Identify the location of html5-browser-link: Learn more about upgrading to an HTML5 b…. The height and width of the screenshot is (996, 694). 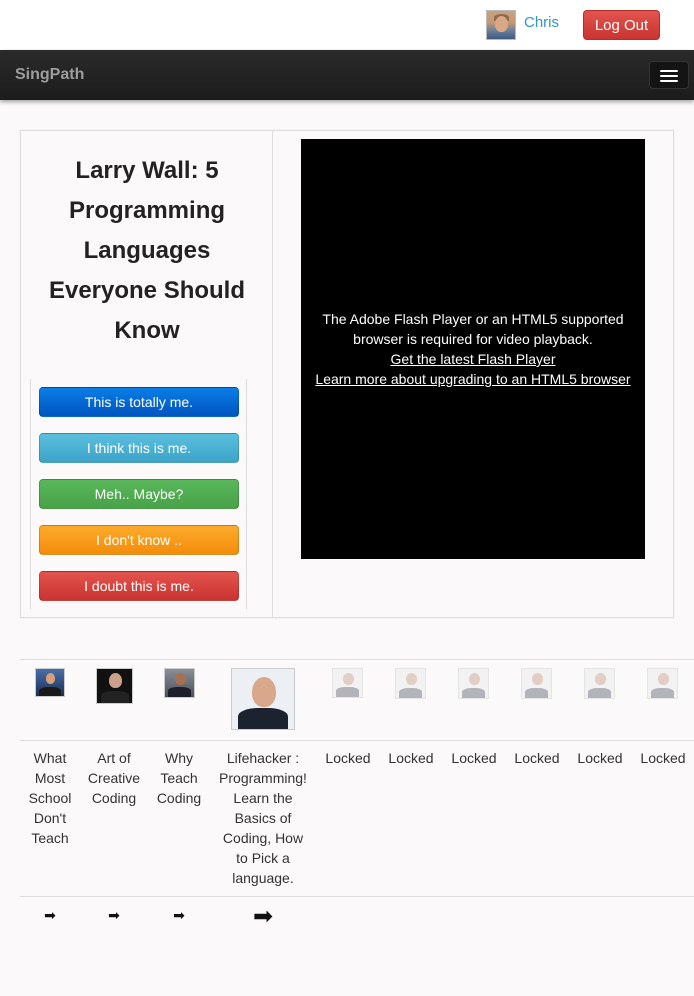
(472, 379).